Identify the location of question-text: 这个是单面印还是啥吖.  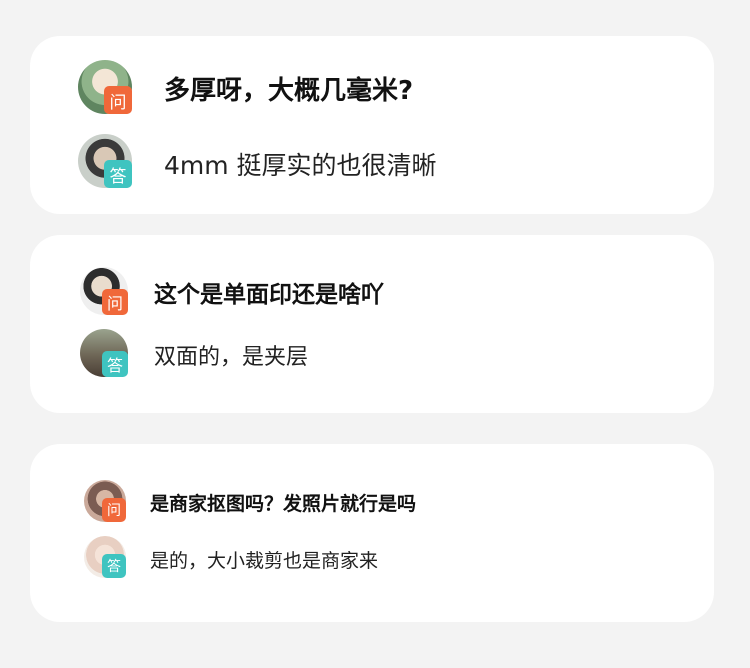
(269, 295).